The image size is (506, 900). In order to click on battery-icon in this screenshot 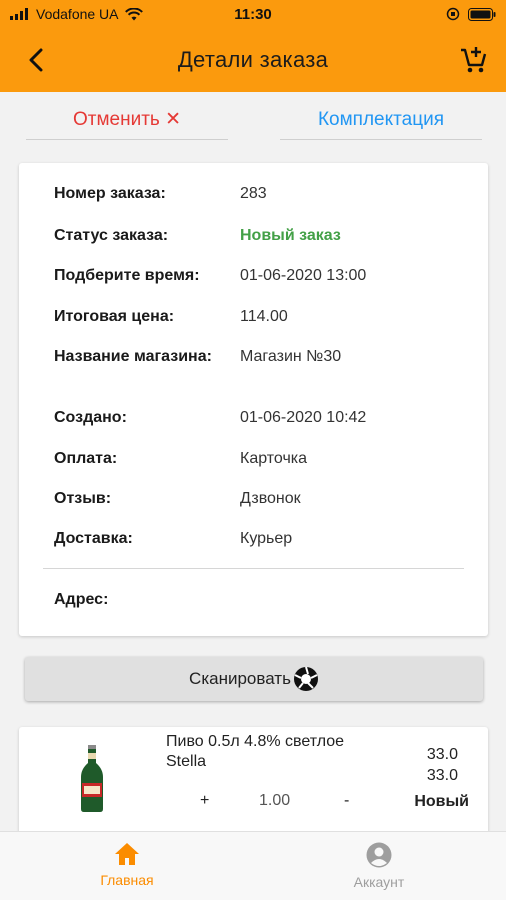, I will do `click(482, 14)`.